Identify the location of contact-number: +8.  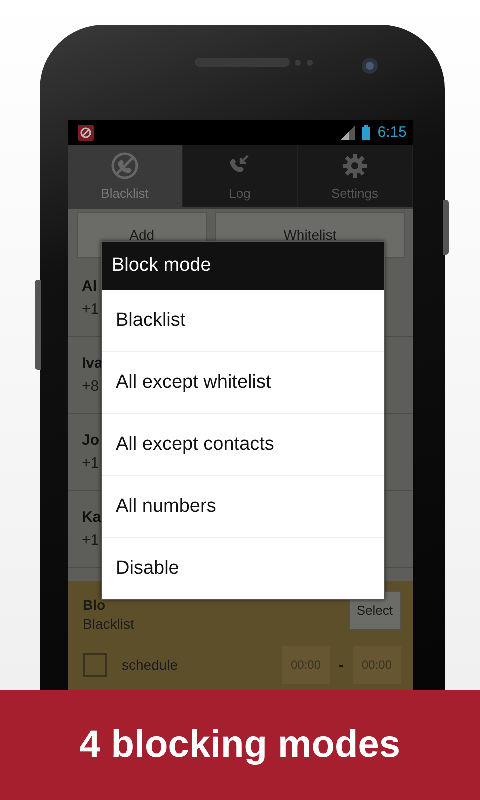
(91, 386).